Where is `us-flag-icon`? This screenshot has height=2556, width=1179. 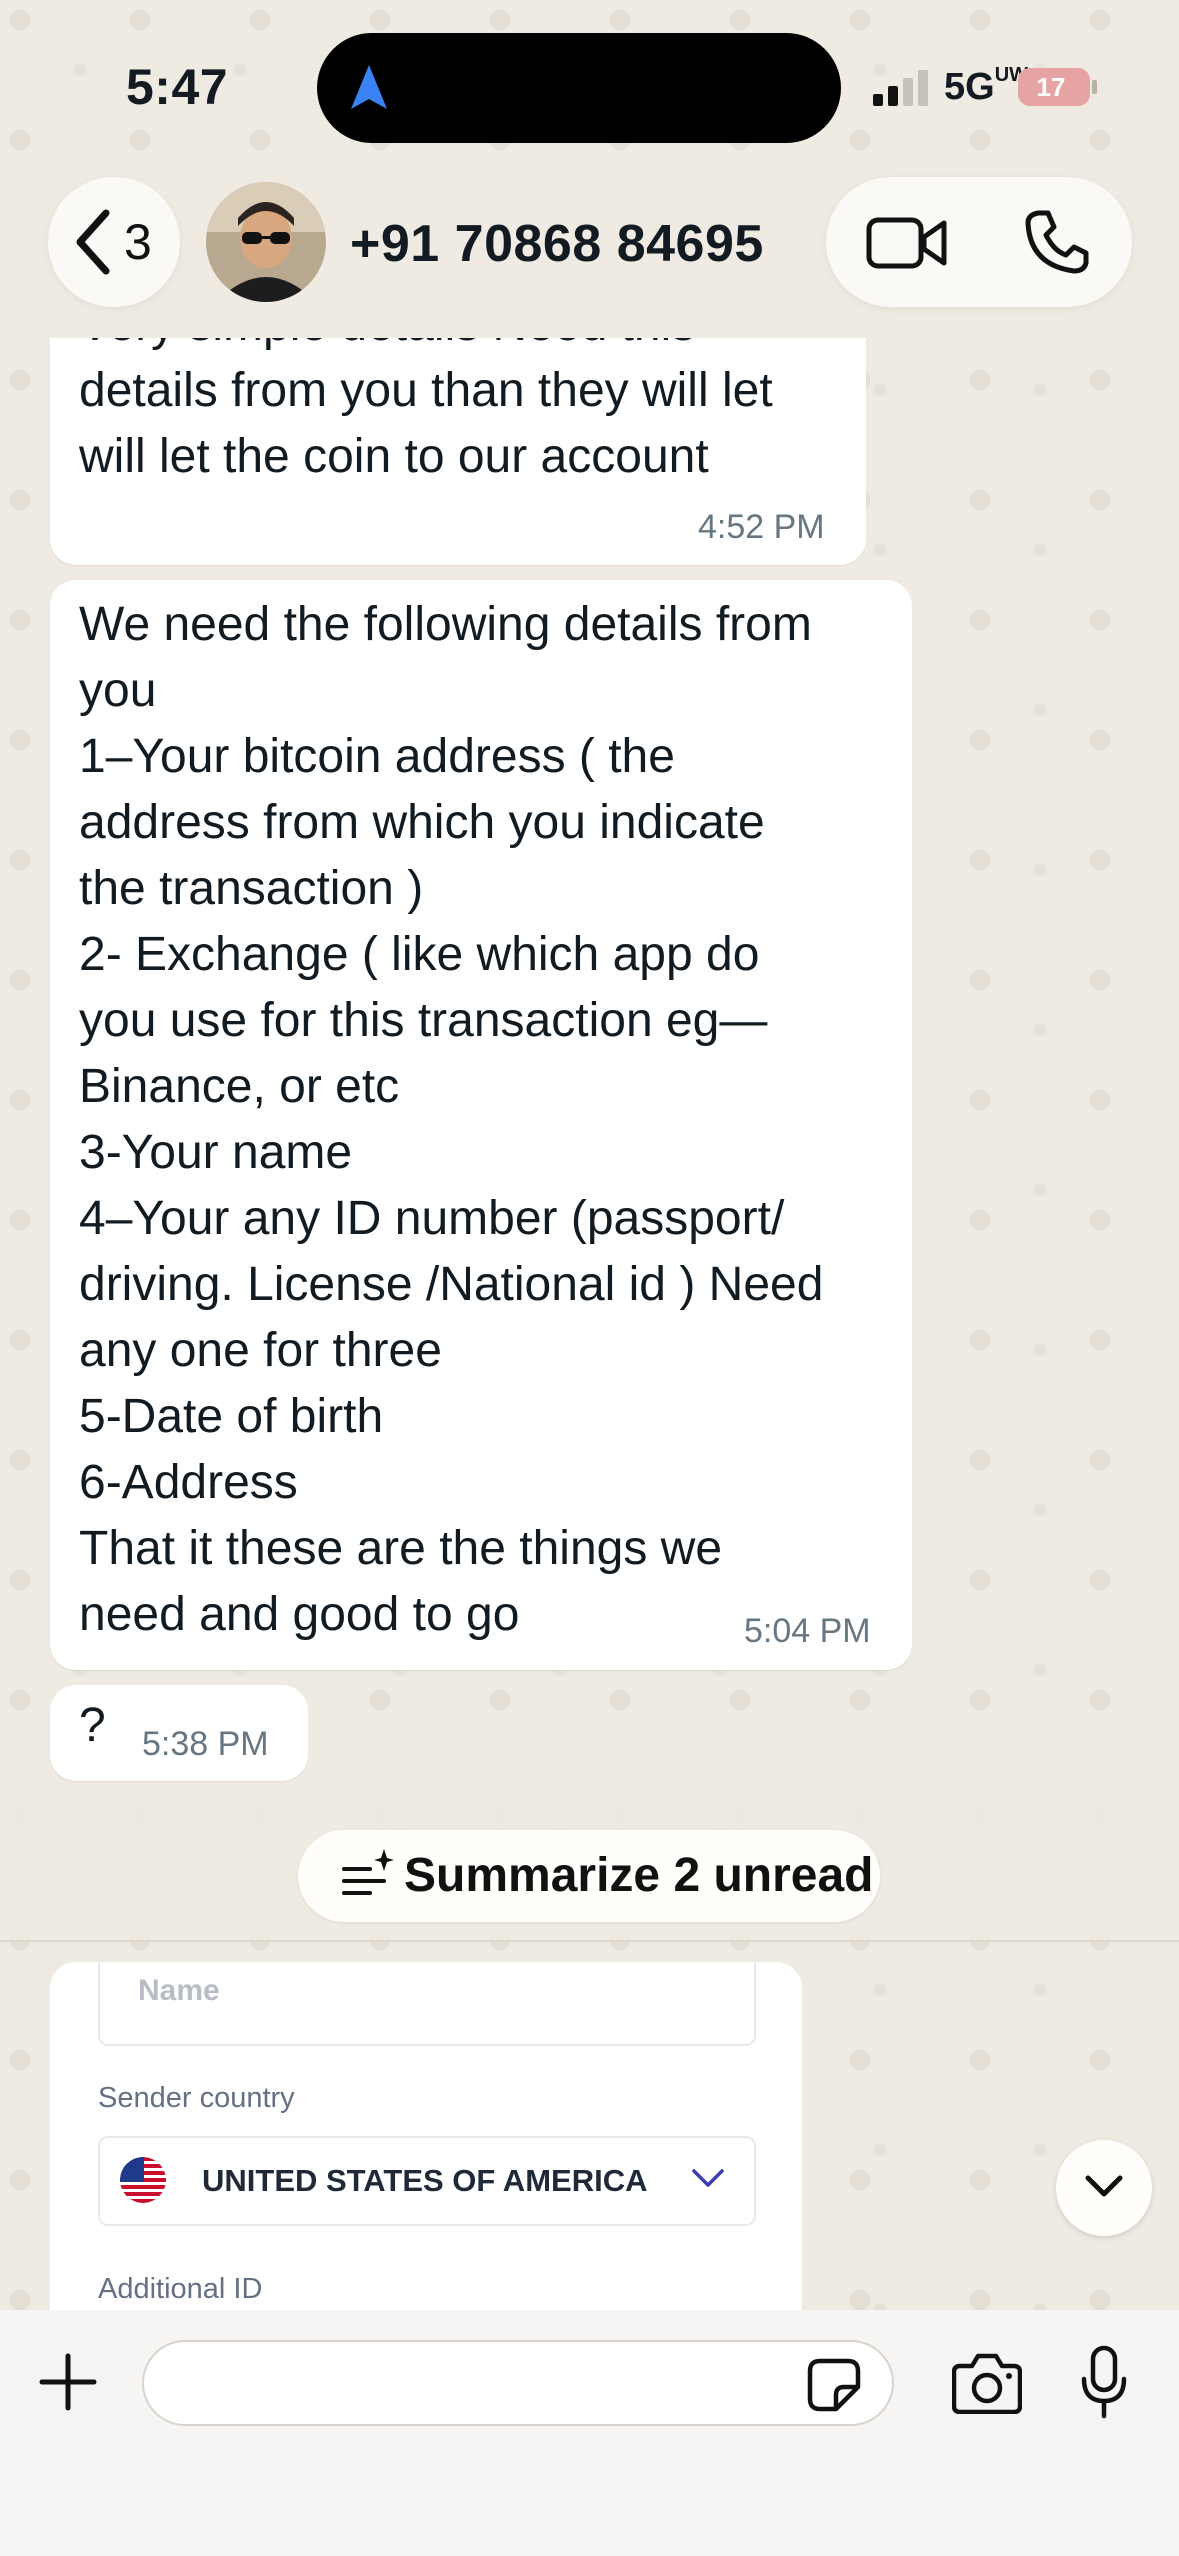 us-flag-icon is located at coordinates (143, 2180).